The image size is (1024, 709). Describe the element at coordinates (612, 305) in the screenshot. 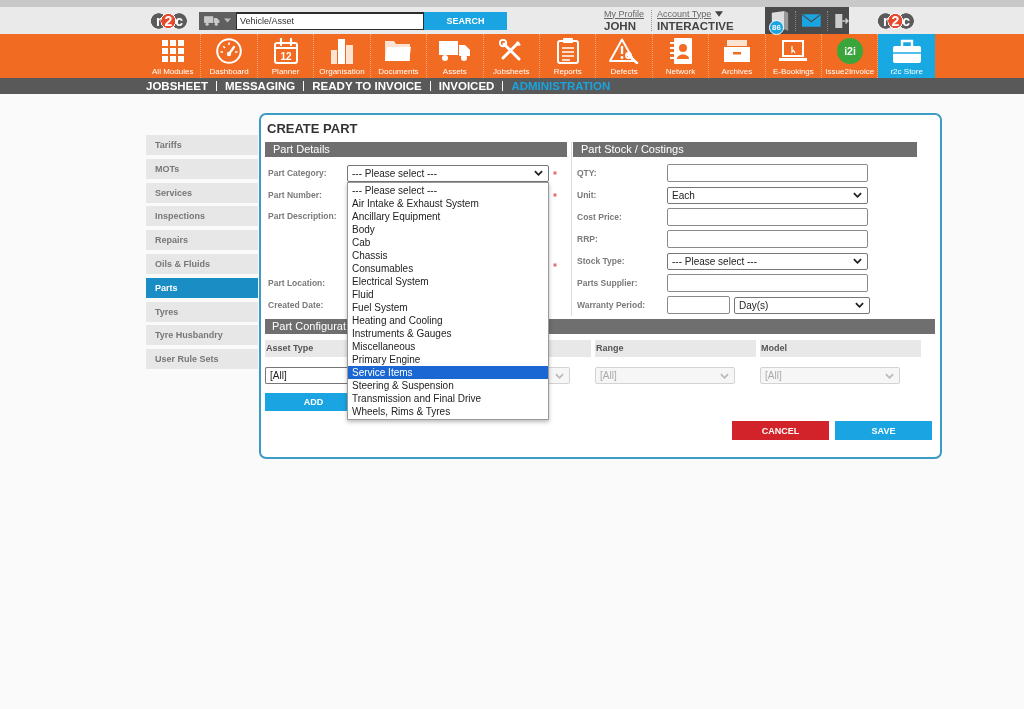

I see `field-label: Warranty Period:` at that location.